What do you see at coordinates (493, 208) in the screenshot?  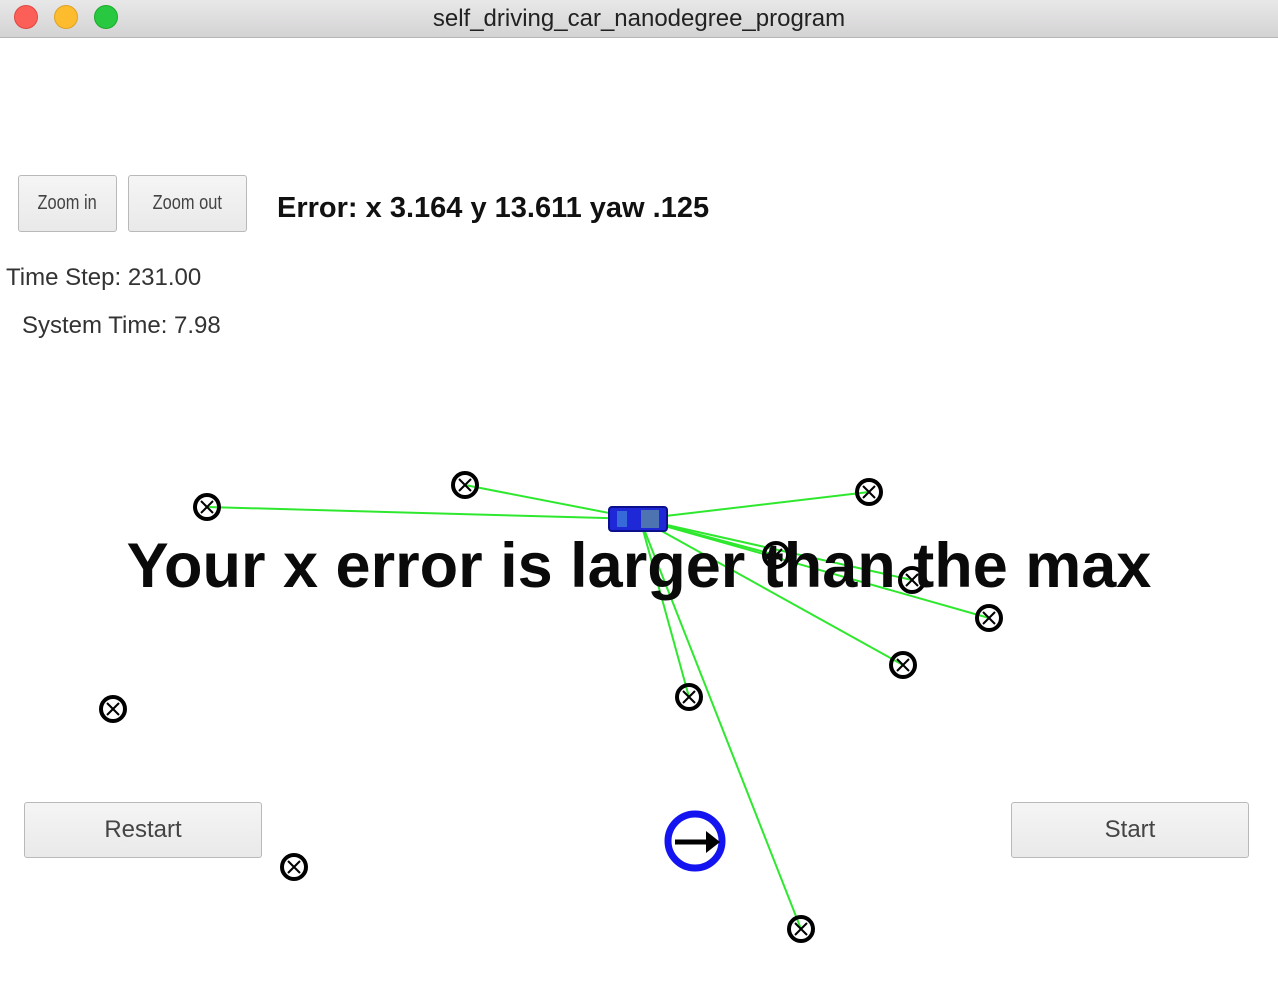 I see `error-readout: Error: x 3.164 y 13.611 yaw .125` at bounding box center [493, 208].